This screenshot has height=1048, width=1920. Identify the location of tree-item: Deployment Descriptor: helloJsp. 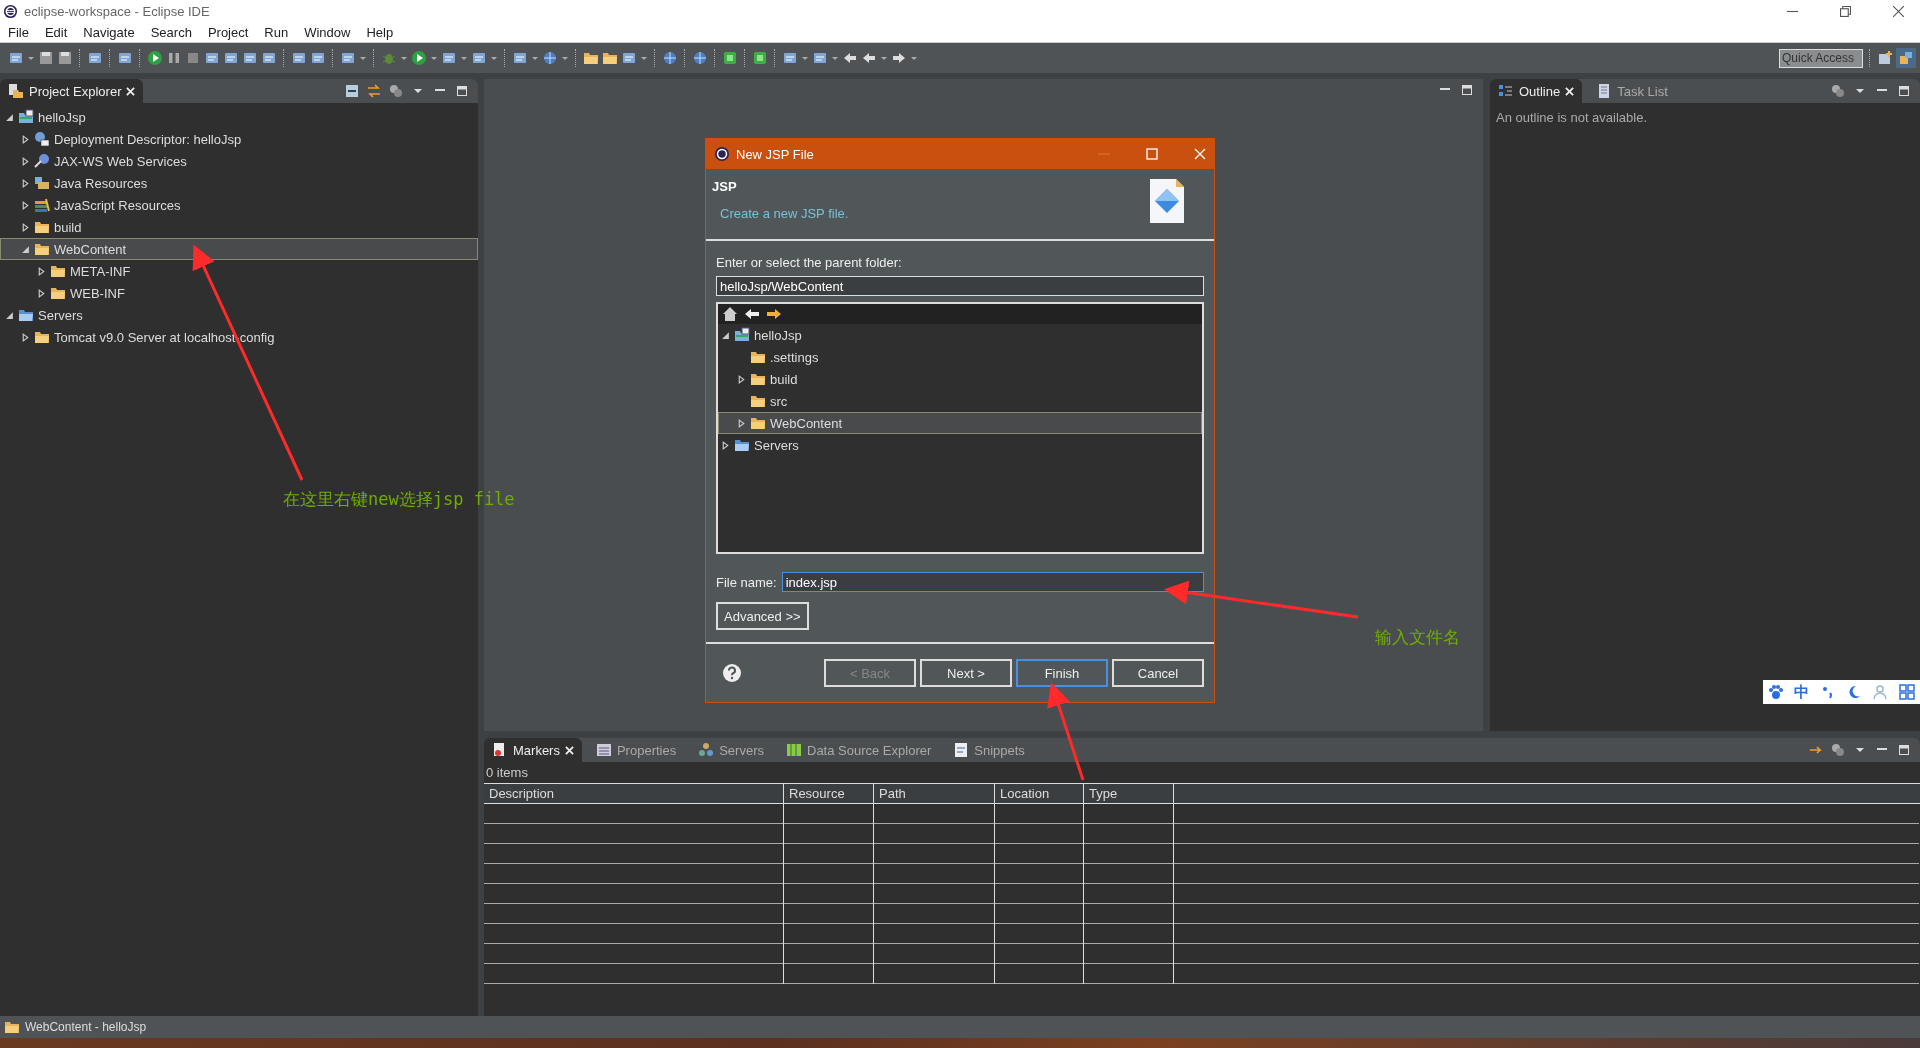
(239, 139).